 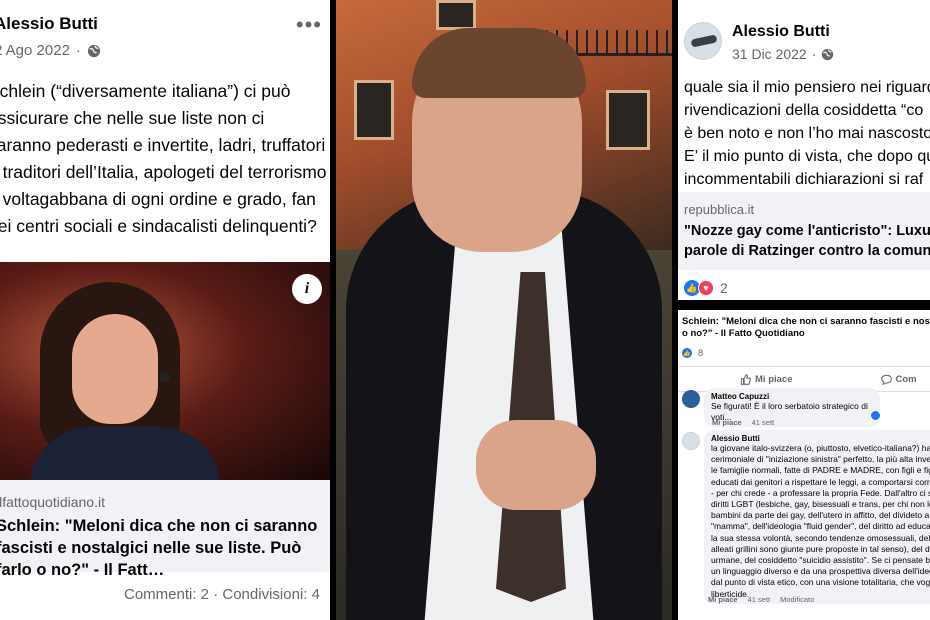 What do you see at coordinates (309, 25) in the screenshot?
I see `more-options-button: •••` at bounding box center [309, 25].